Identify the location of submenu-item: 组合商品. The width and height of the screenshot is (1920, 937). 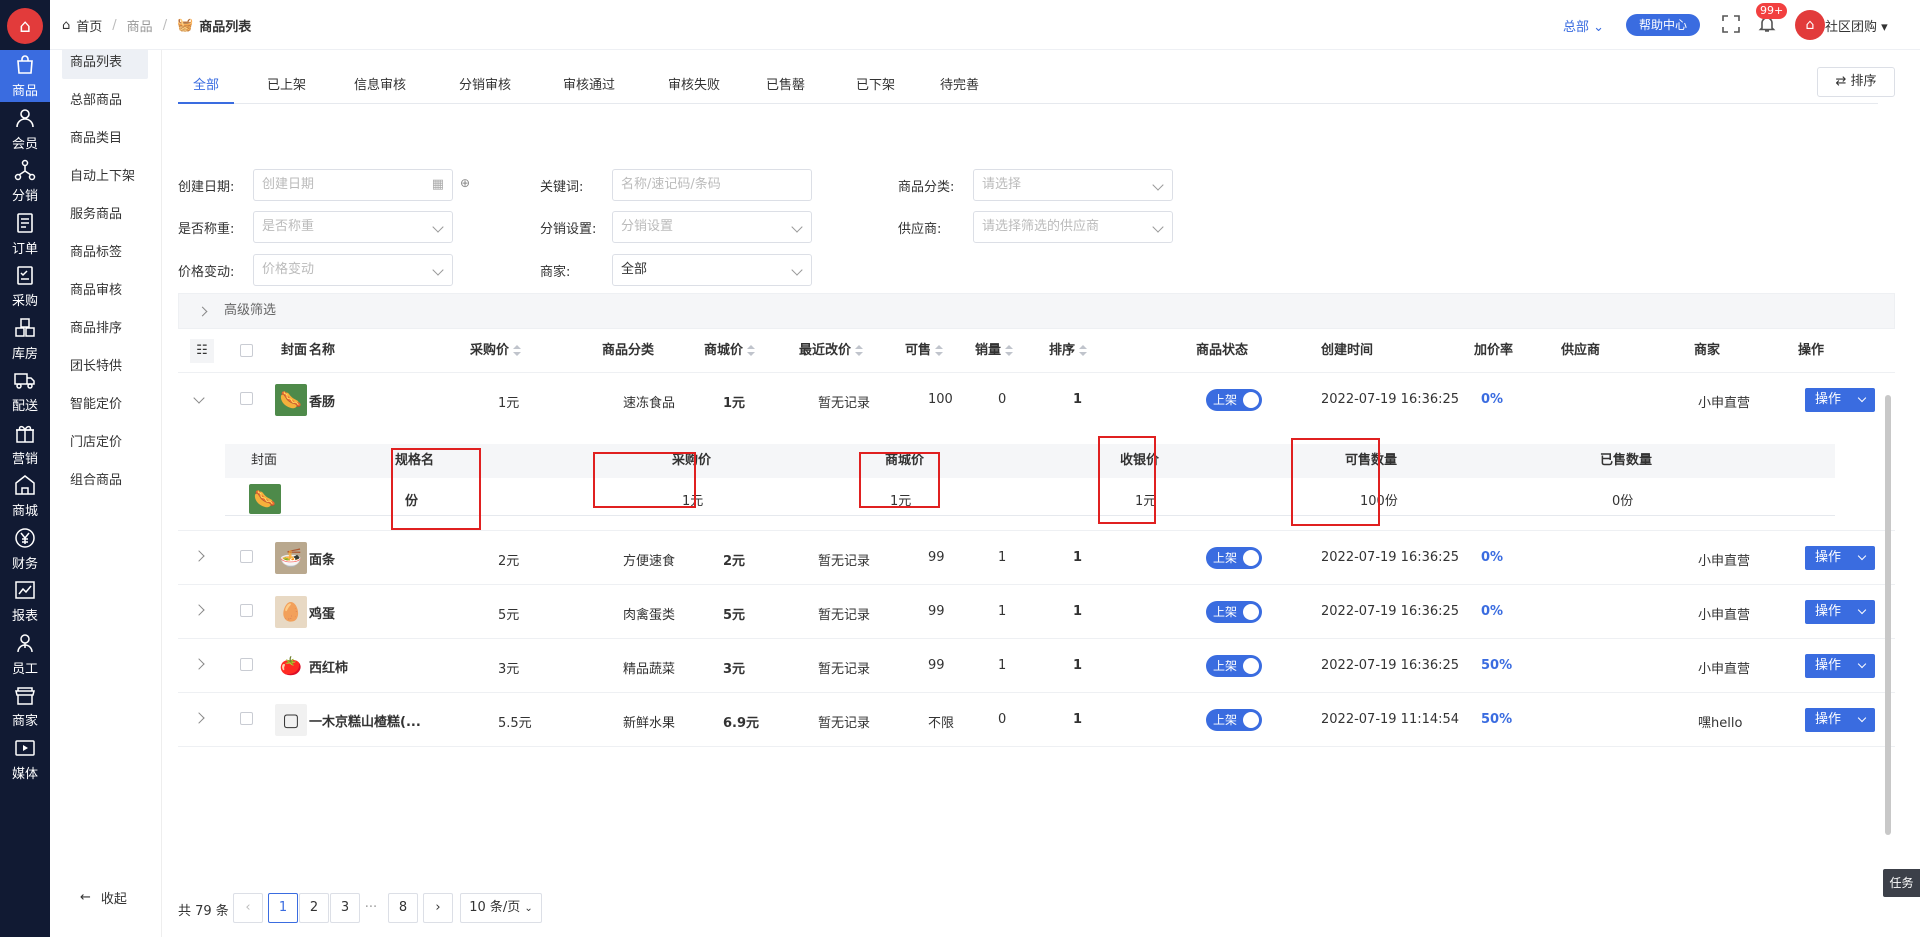
(105, 481).